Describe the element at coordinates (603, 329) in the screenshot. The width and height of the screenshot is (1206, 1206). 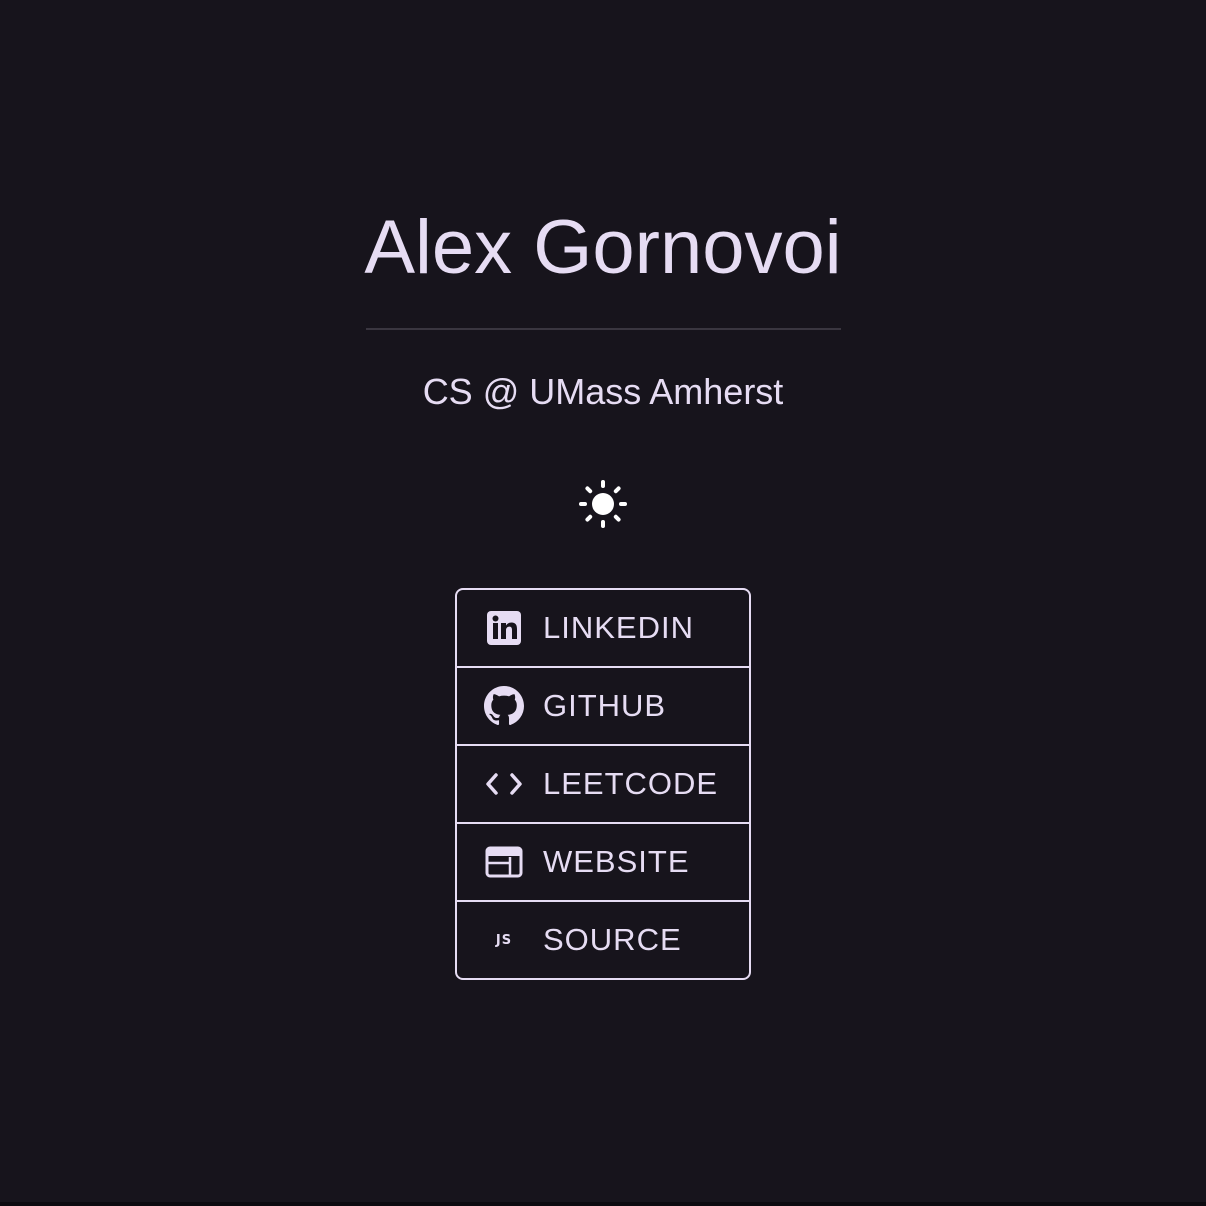
I see `title-divider` at that location.